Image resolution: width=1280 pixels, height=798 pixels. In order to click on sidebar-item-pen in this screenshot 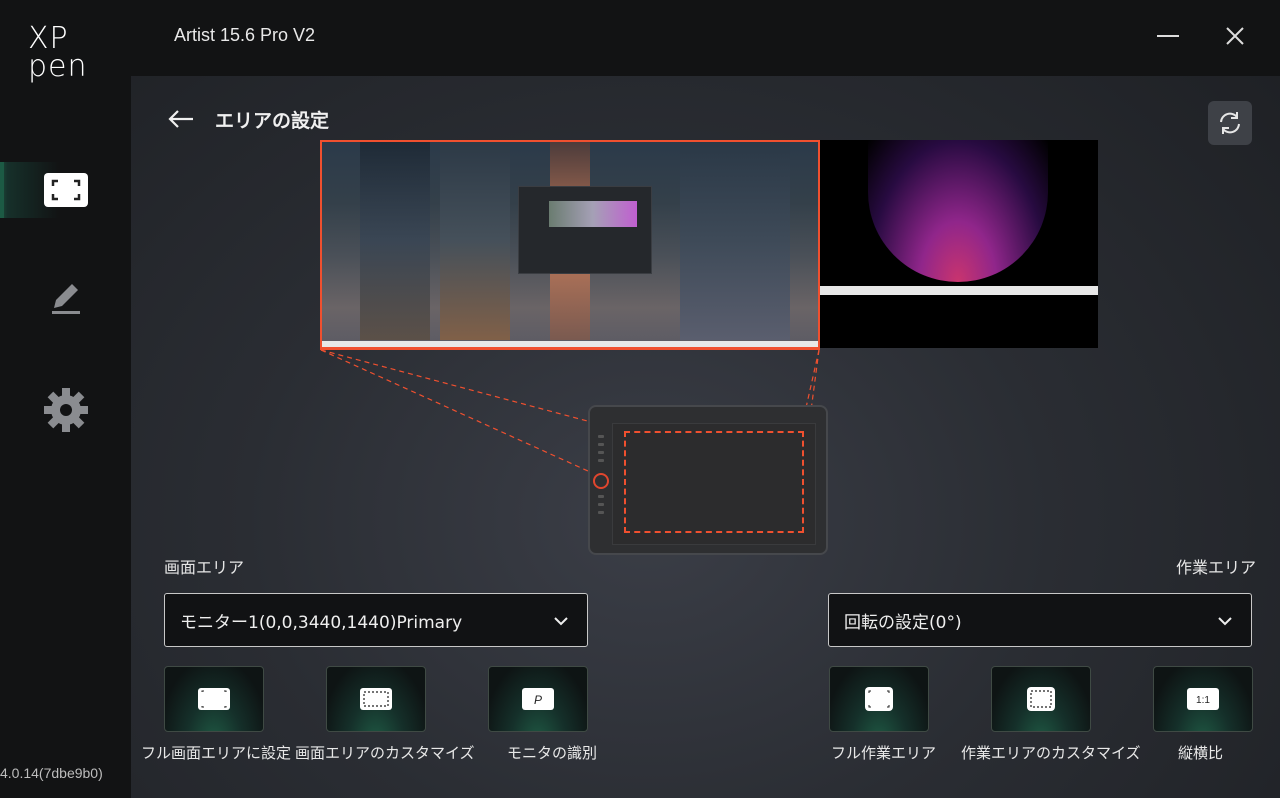, I will do `click(65, 298)`.